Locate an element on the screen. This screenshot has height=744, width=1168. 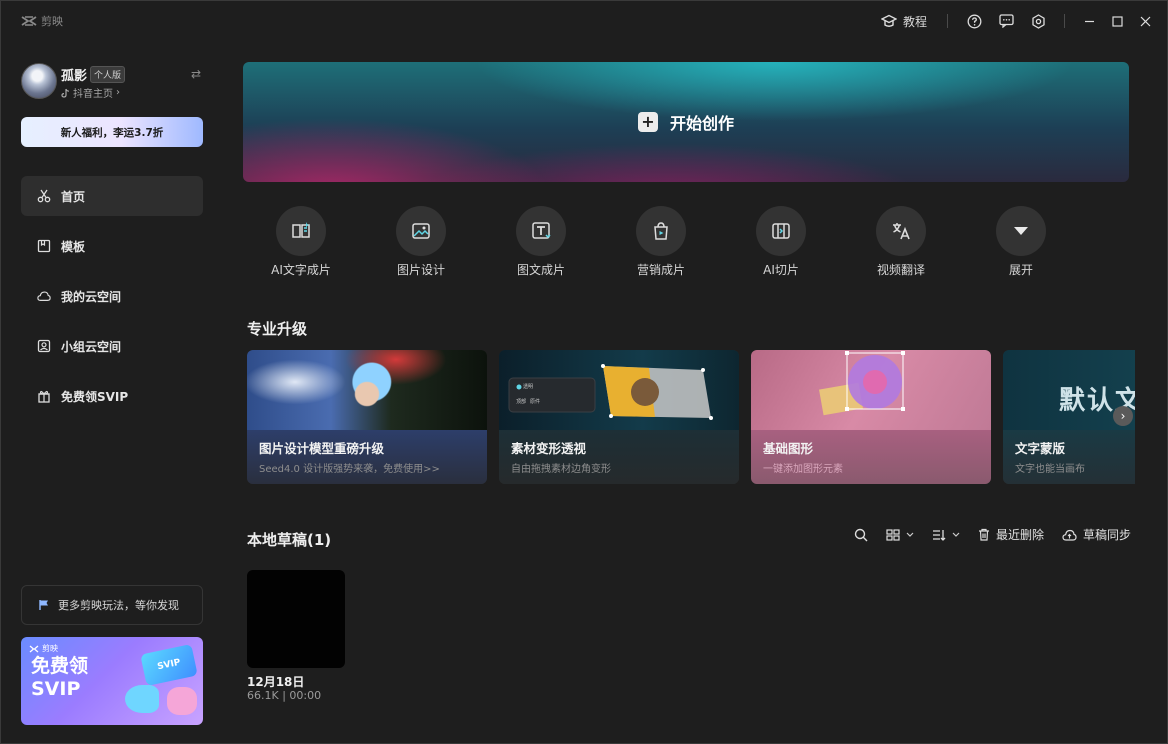
quick-action-label: 图片设计 is located at coordinates (420, 270).